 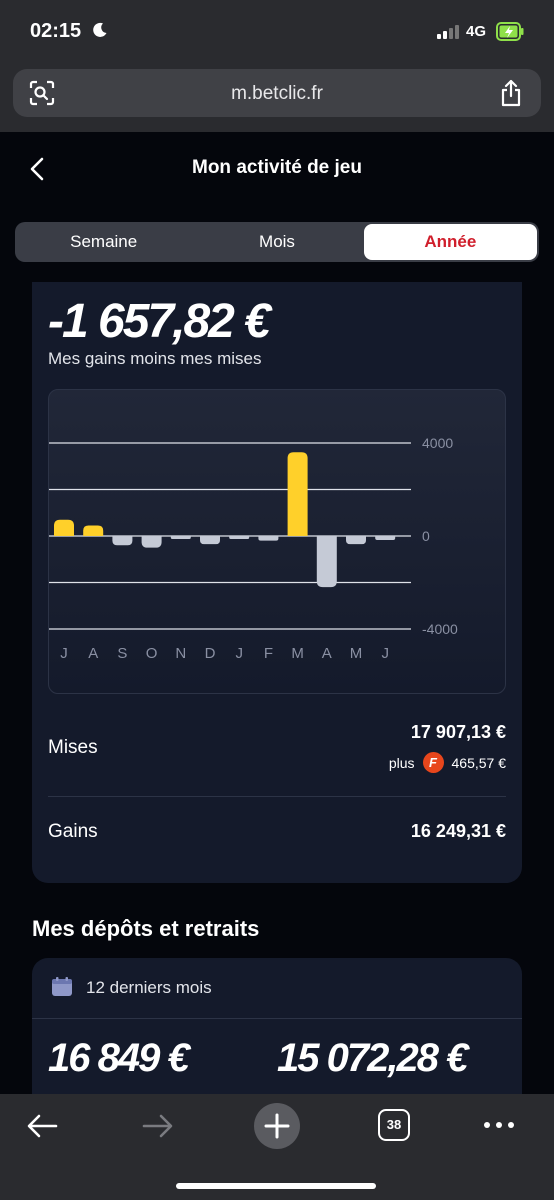 What do you see at coordinates (100, 29) in the screenshot?
I see `moon-icon` at bounding box center [100, 29].